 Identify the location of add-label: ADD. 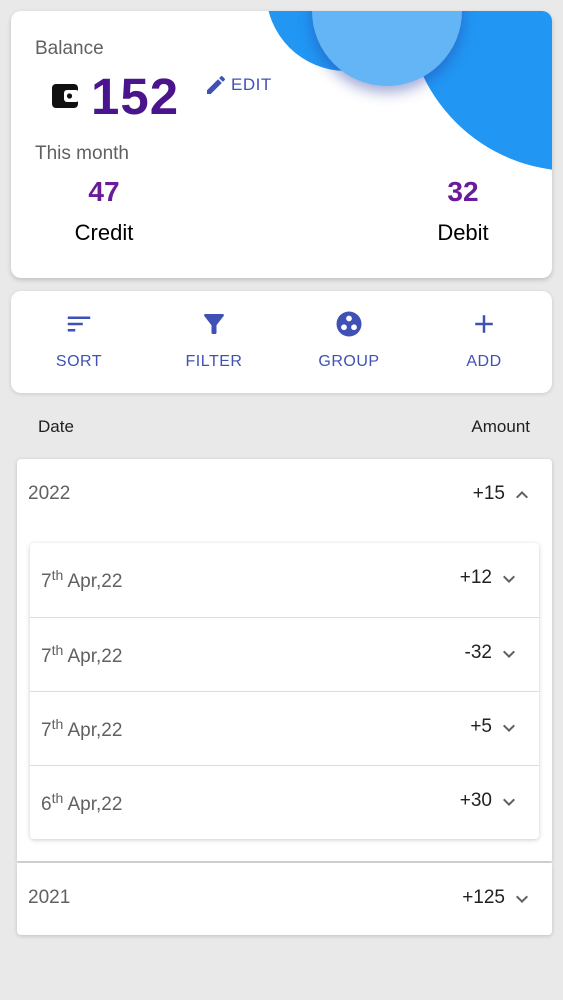
(484, 361).